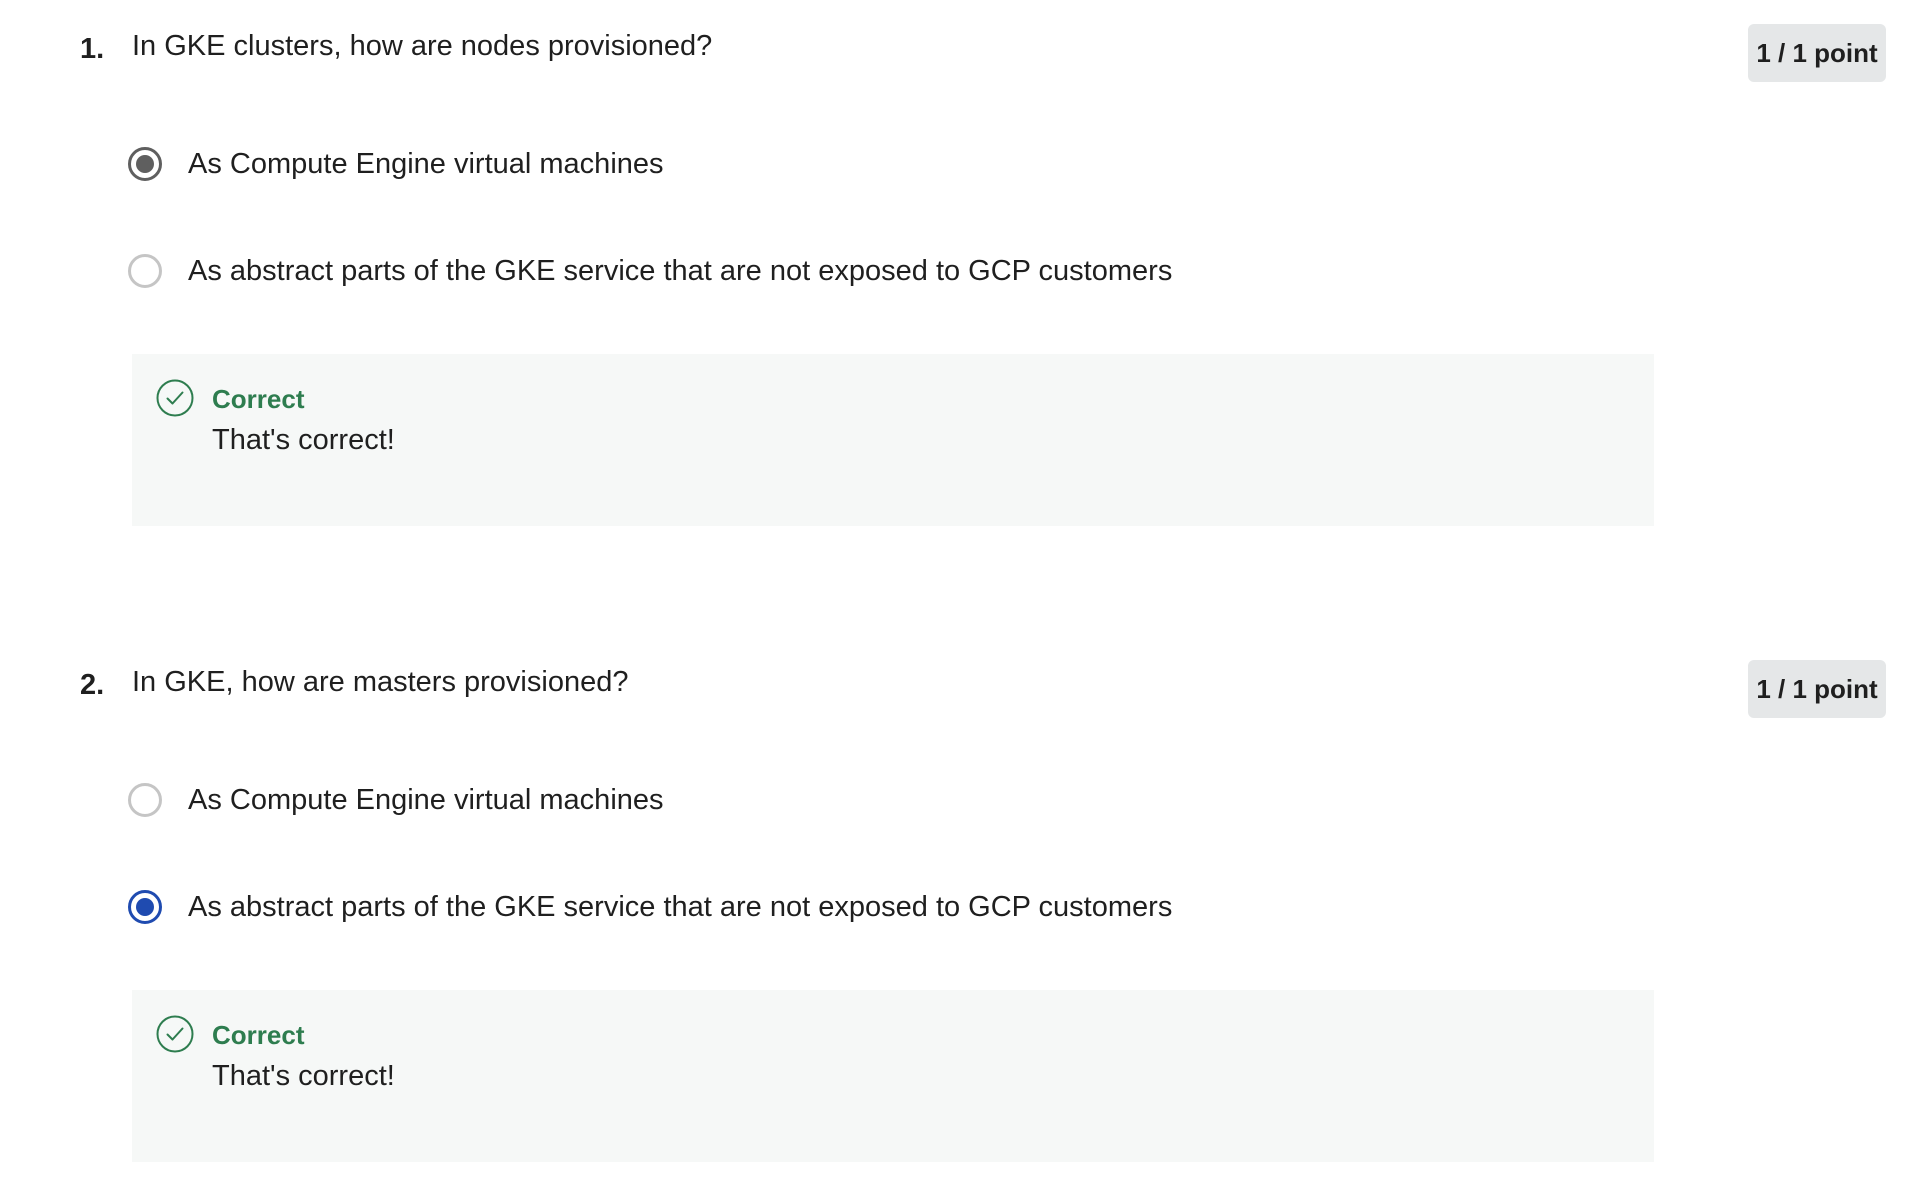 Image resolution: width=1922 pixels, height=1196 pixels. Describe the element at coordinates (92, 685) in the screenshot. I see `question-number: 2.` at that location.